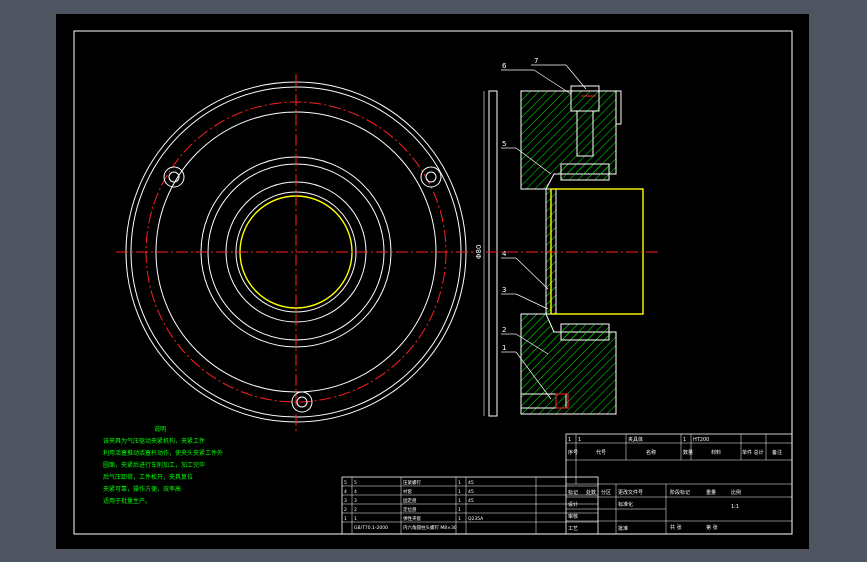 This screenshot has height=562, width=867. Describe the element at coordinates (623, 528) in the screenshot. I see `svg-text: 批准` at that location.